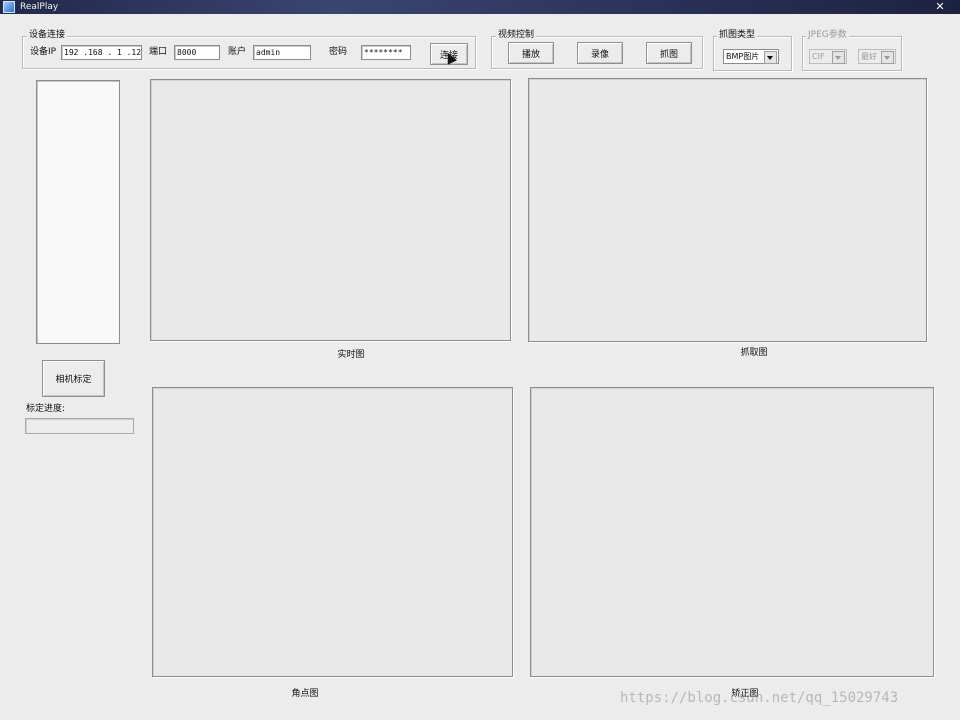 The width and height of the screenshot is (960, 720). What do you see at coordinates (827, 35) in the screenshot?
I see `jpeg-params-legend: JPEG参数` at bounding box center [827, 35].